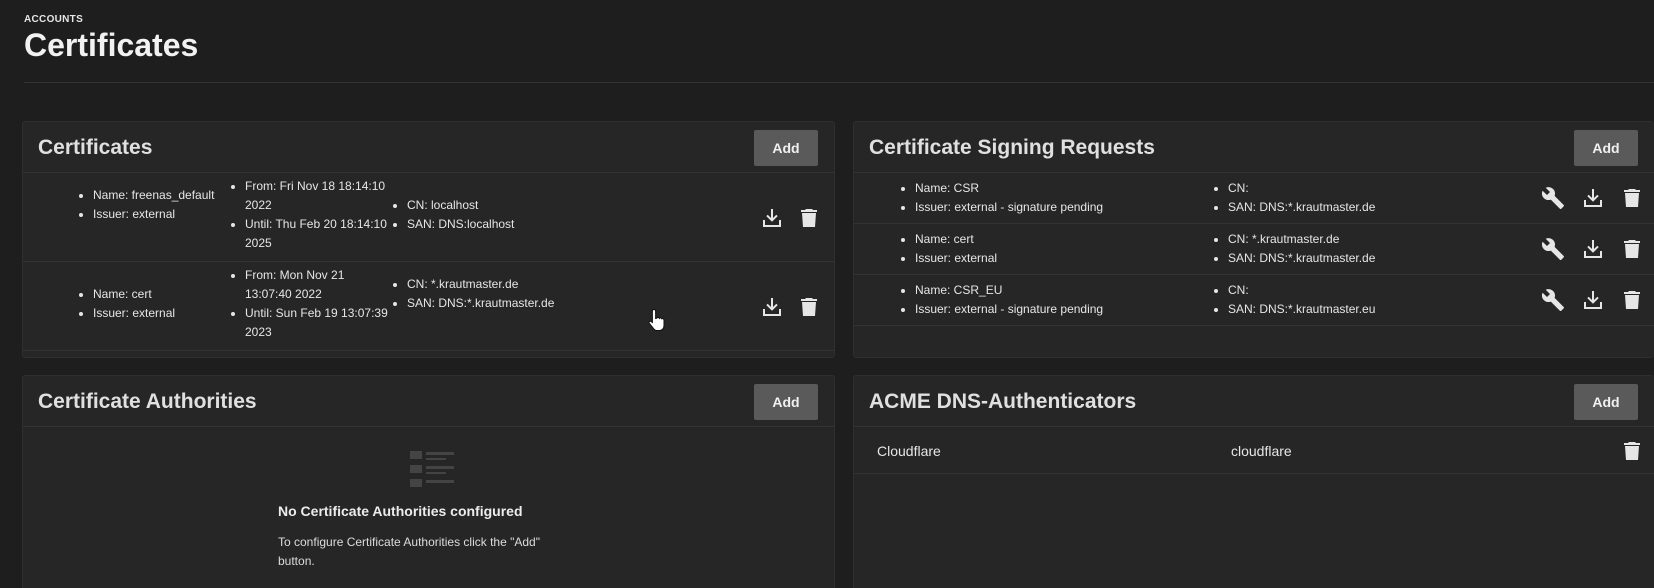  Describe the element at coordinates (160, 195) in the screenshot. I see `certificate-name: Name: freenas_default` at that location.